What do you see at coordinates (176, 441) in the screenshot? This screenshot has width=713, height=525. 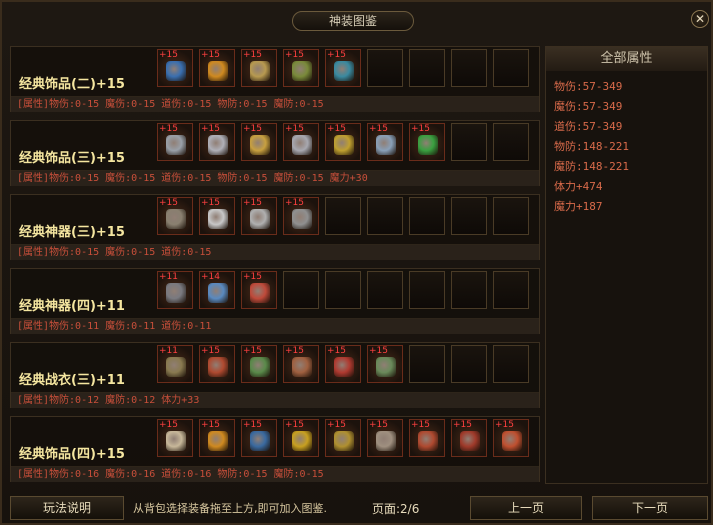 I see `horn-icon` at bounding box center [176, 441].